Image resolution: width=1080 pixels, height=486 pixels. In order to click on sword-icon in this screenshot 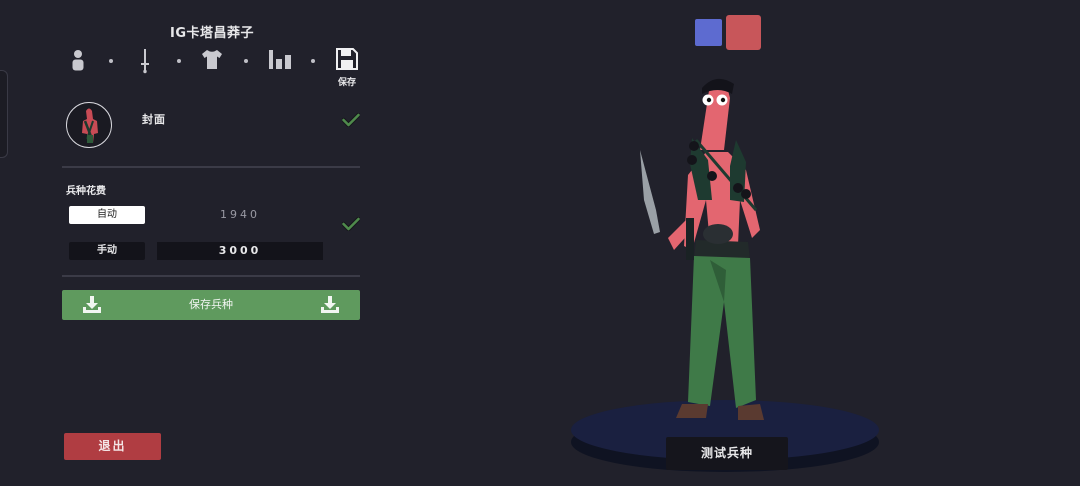, I will do `click(145, 63)`.